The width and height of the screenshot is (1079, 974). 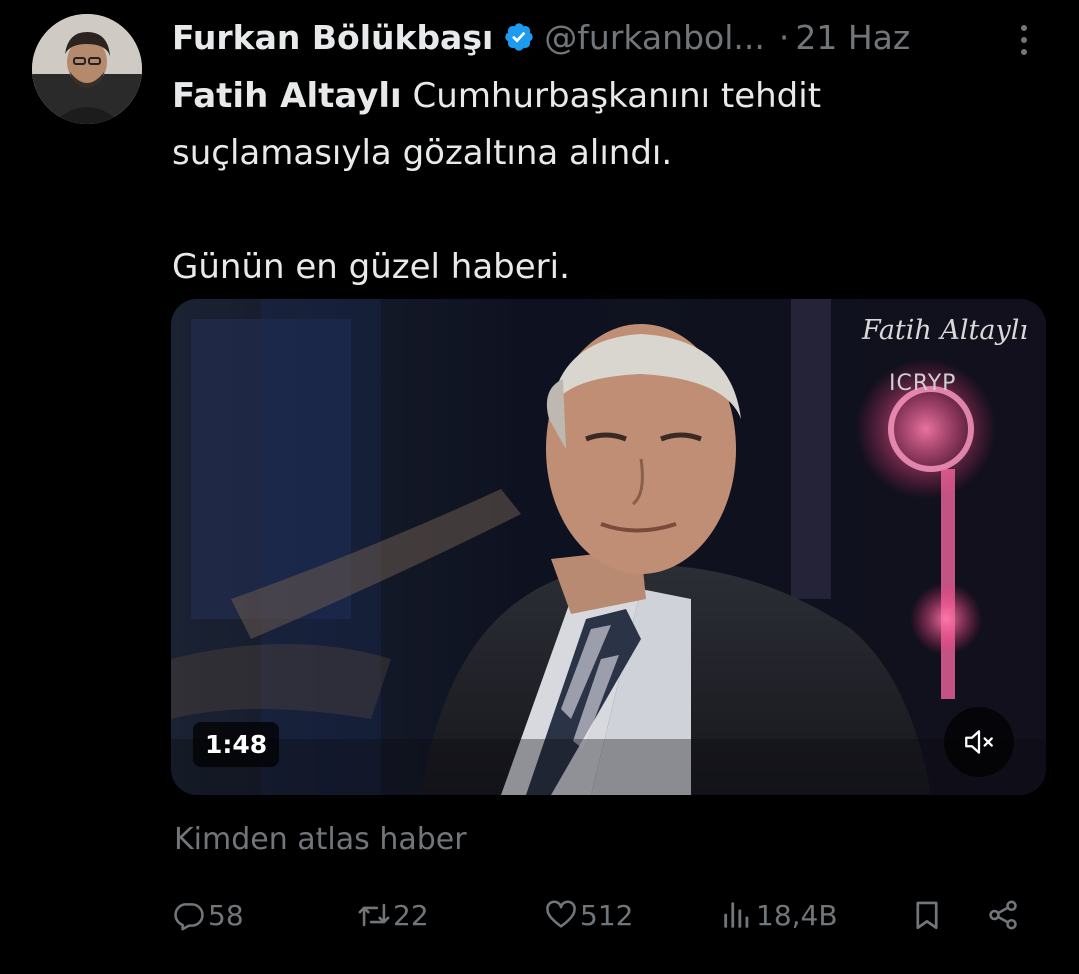 I want to click on avatar, so click(x=87, y=69).